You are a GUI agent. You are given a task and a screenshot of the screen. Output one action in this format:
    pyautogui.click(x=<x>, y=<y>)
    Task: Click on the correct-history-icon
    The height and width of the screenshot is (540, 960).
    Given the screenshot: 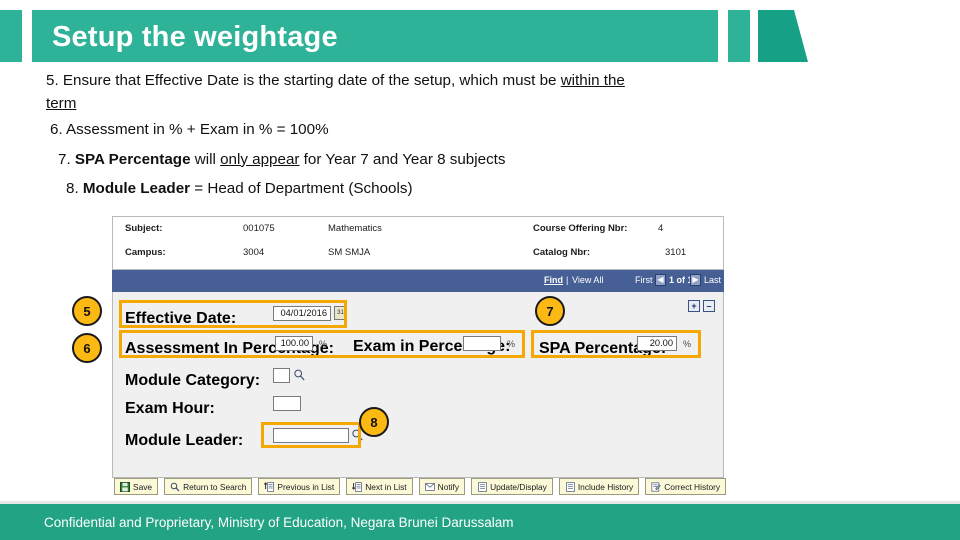 What is the action you would take?
    pyautogui.click(x=656, y=486)
    